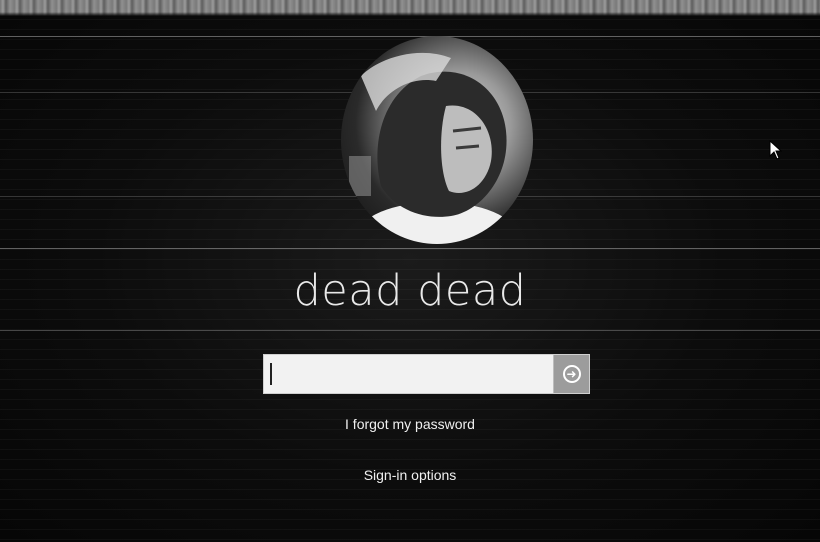  I want to click on password-input, so click(408, 374).